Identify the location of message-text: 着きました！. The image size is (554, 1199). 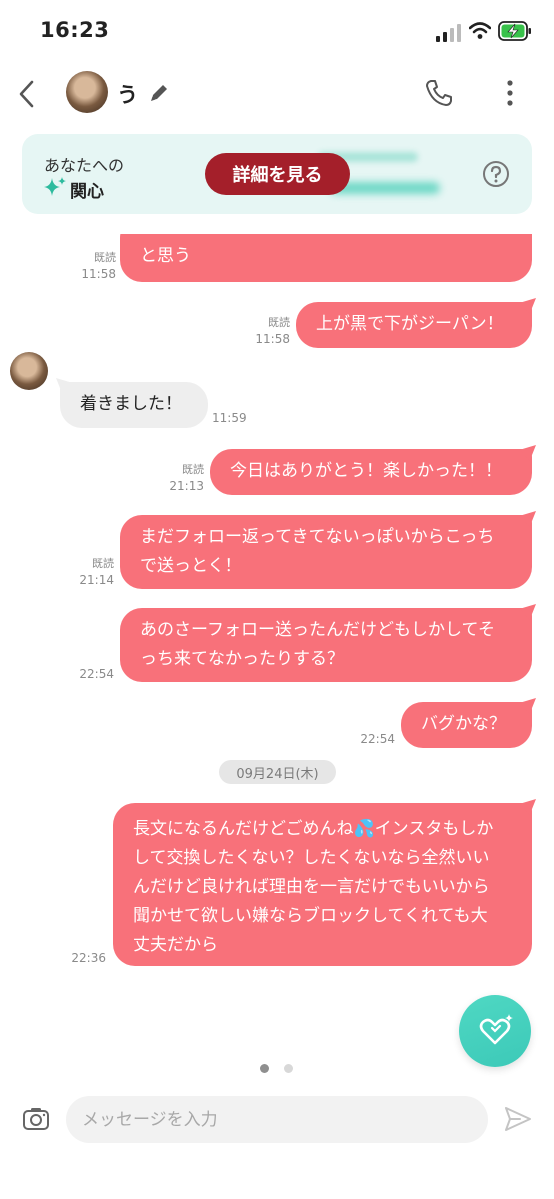
(131, 404).